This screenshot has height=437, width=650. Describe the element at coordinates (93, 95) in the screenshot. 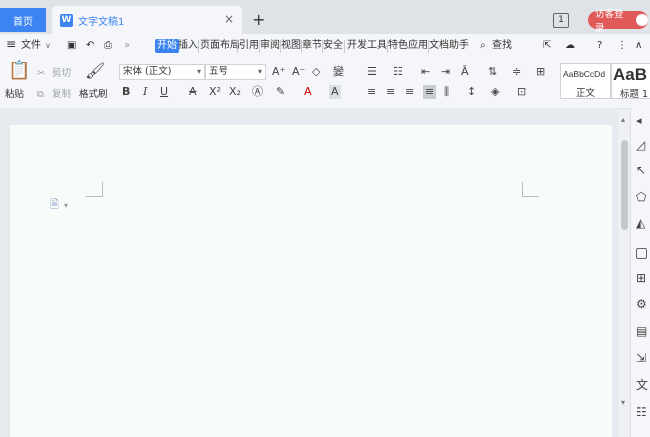

I see `format-painter-button: 格式刷` at that location.